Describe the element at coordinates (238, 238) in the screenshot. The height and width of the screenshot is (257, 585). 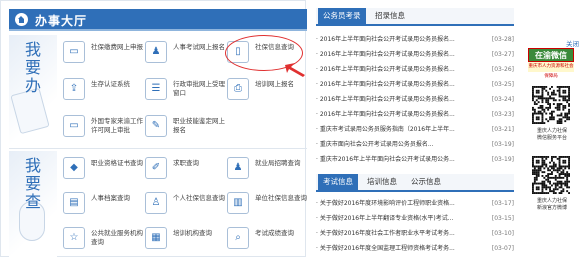
I see `search-icon: ⌕` at that location.